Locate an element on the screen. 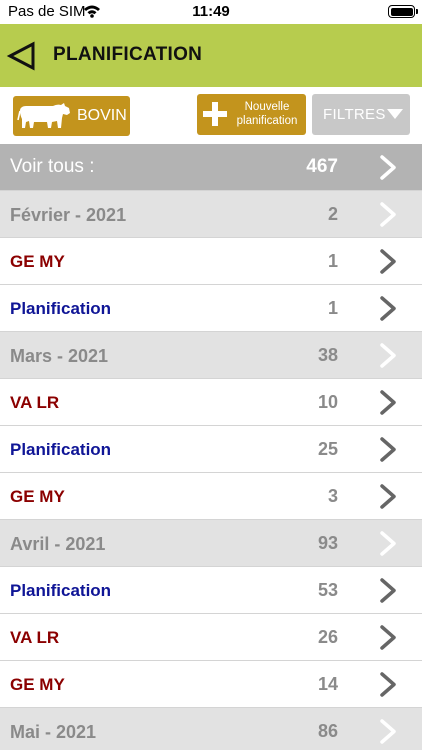  nav-bar: PLANIFICATION is located at coordinates (211, 55).